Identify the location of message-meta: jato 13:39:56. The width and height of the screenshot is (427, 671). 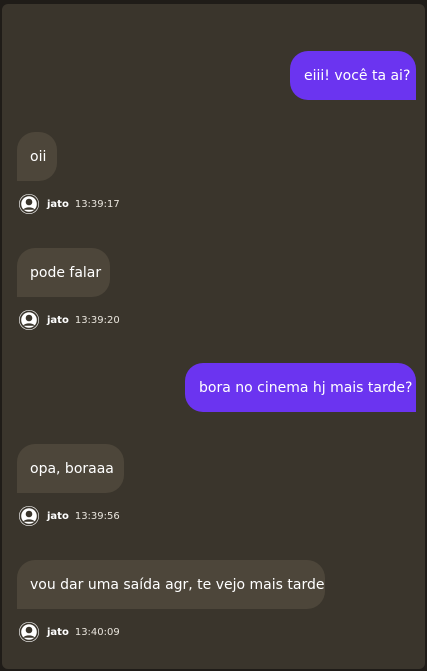
(69, 516).